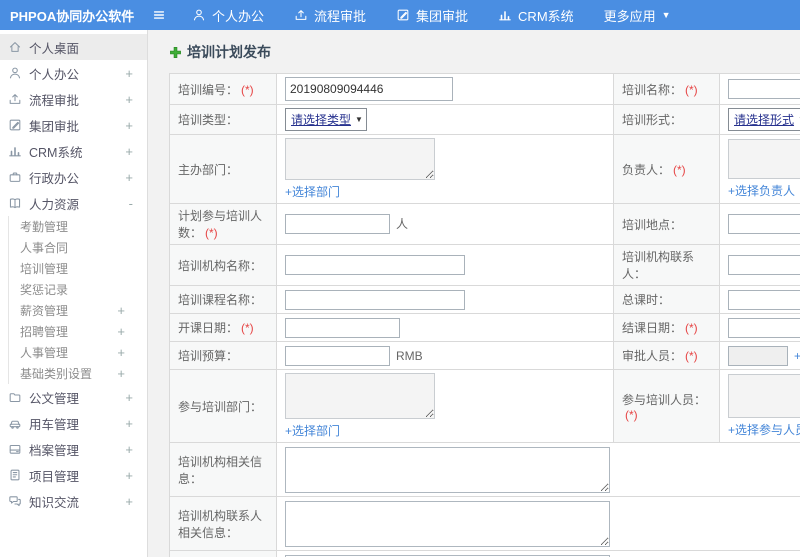  What do you see at coordinates (764, 299) in the screenshot?
I see `total-hours-input` at bounding box center [764, 299].